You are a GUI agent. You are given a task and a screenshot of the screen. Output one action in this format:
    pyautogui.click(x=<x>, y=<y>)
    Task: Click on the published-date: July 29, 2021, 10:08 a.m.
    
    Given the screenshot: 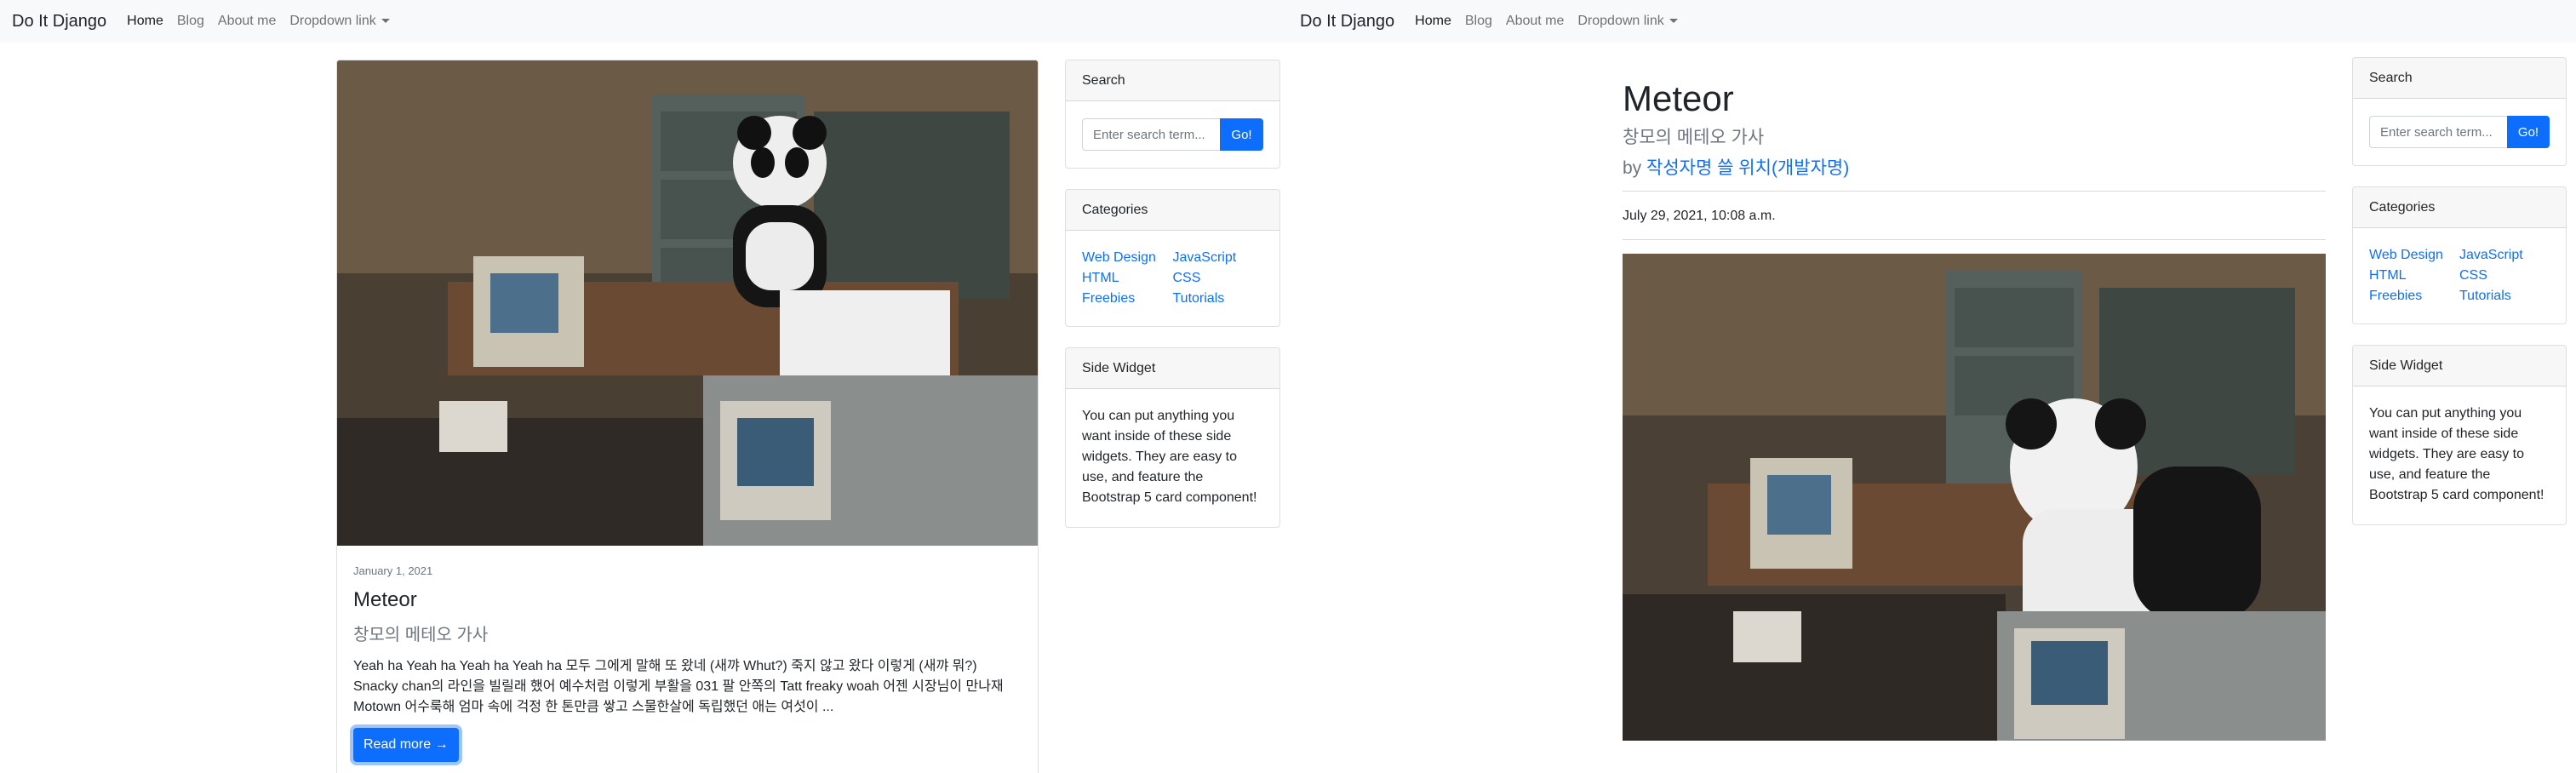 What is the action you would take?
    pyautogui.click(x=1700, y=216)
    